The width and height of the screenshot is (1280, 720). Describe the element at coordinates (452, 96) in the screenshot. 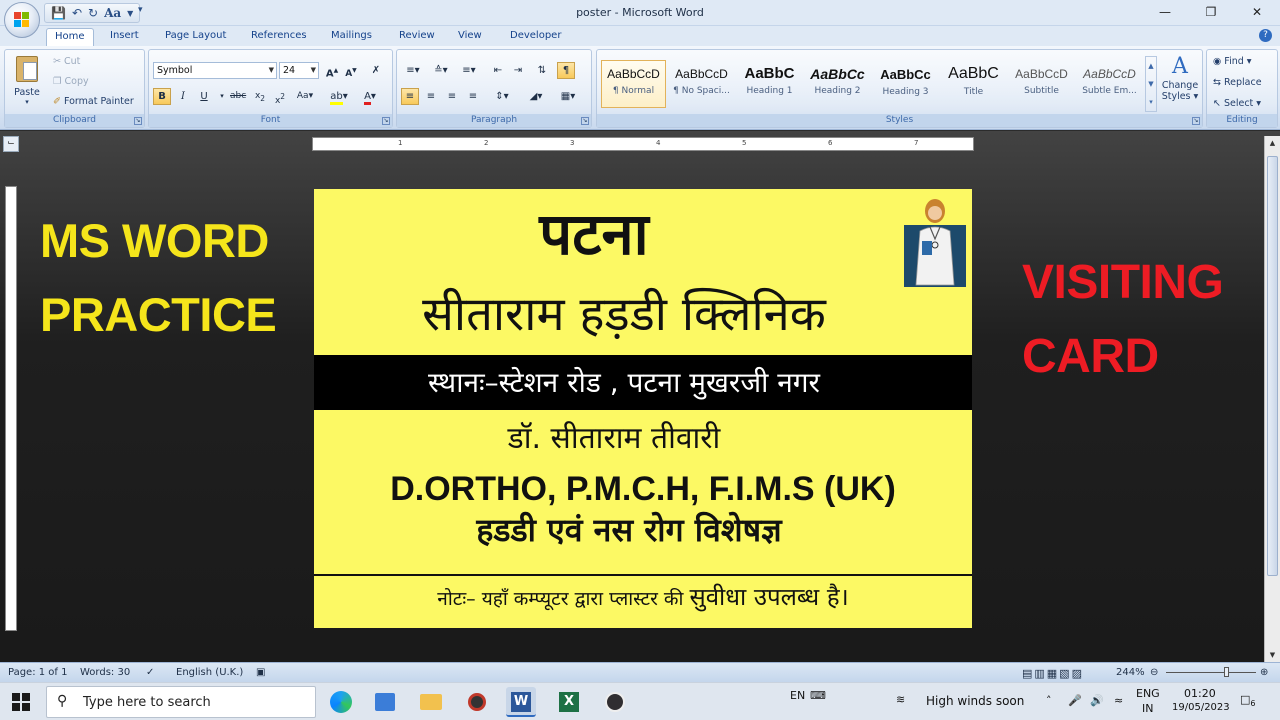

I see `align-right-icon: ≡` at that location.